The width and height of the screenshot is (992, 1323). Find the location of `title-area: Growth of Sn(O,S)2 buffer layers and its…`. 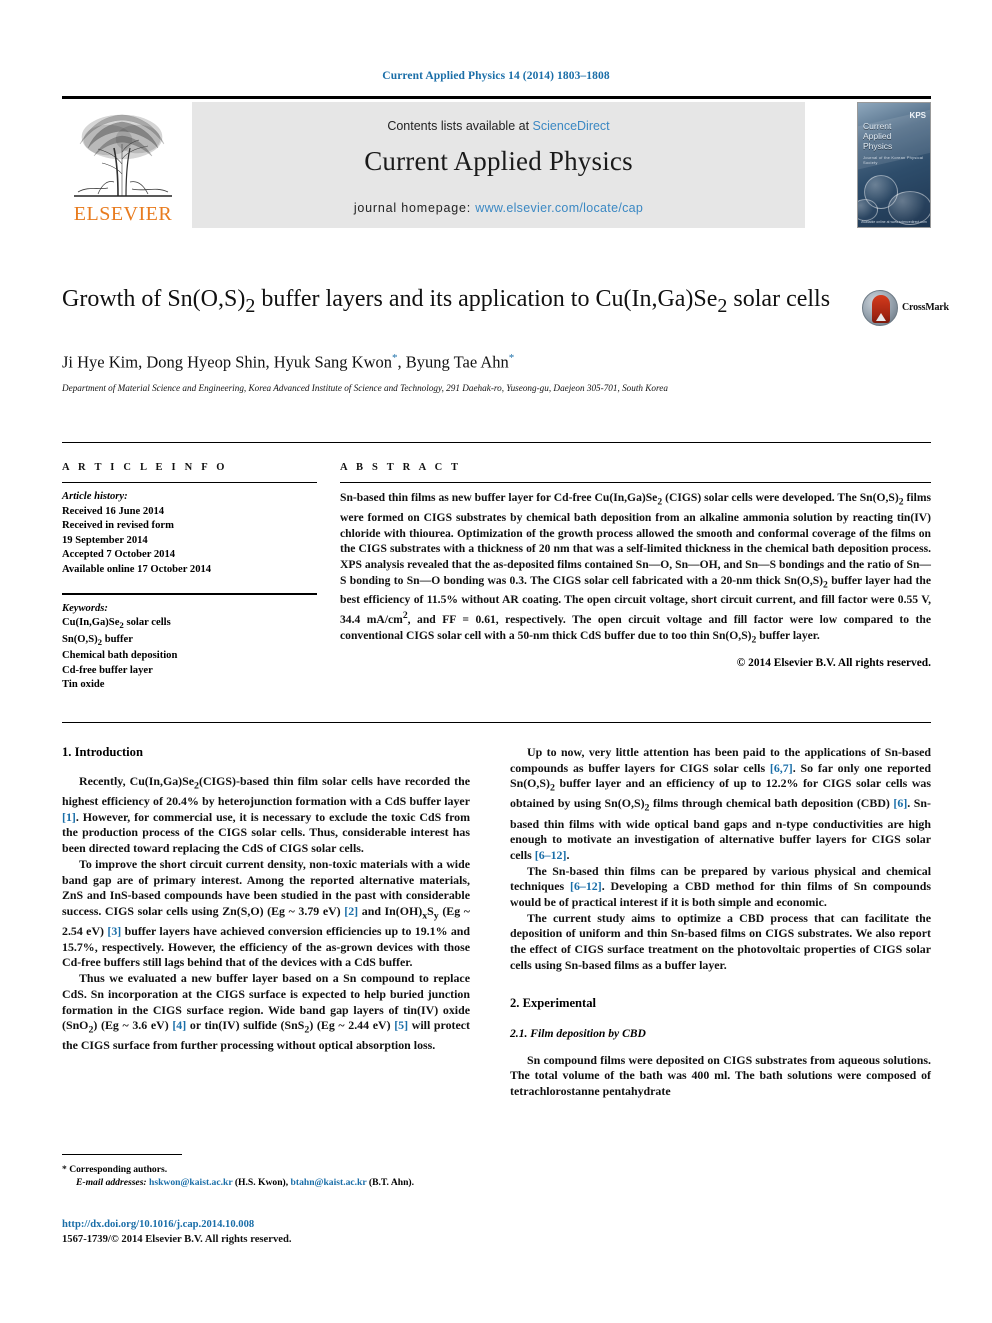

title-area: Growth of Sn(O,S)2 buffer layers and its… is located at coordinates (452, 303).